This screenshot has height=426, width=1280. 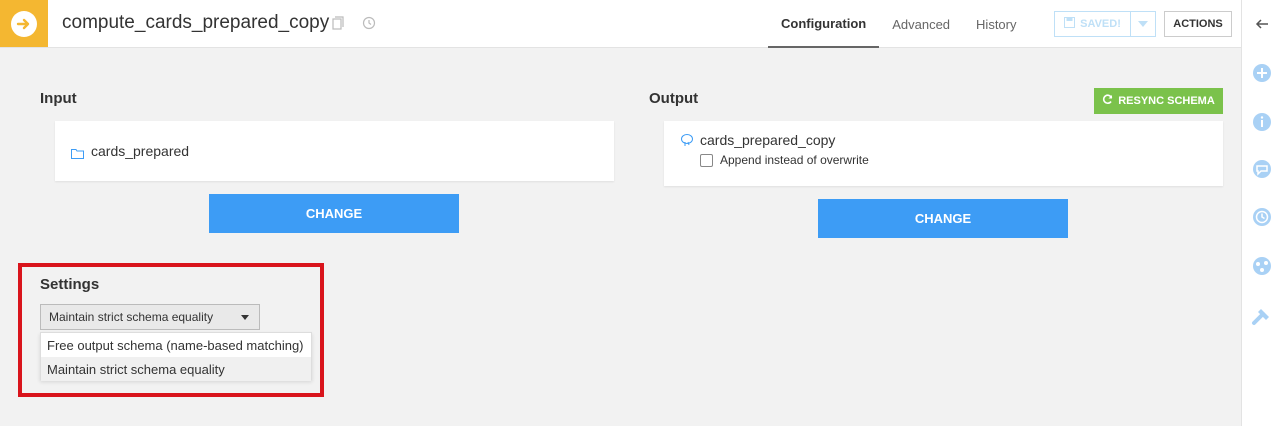 What do you see at coordinates (767, 140) in the screenshot?
I see `output-dataset-name: cards_prepared_copy` at bounding box center [767, 140].